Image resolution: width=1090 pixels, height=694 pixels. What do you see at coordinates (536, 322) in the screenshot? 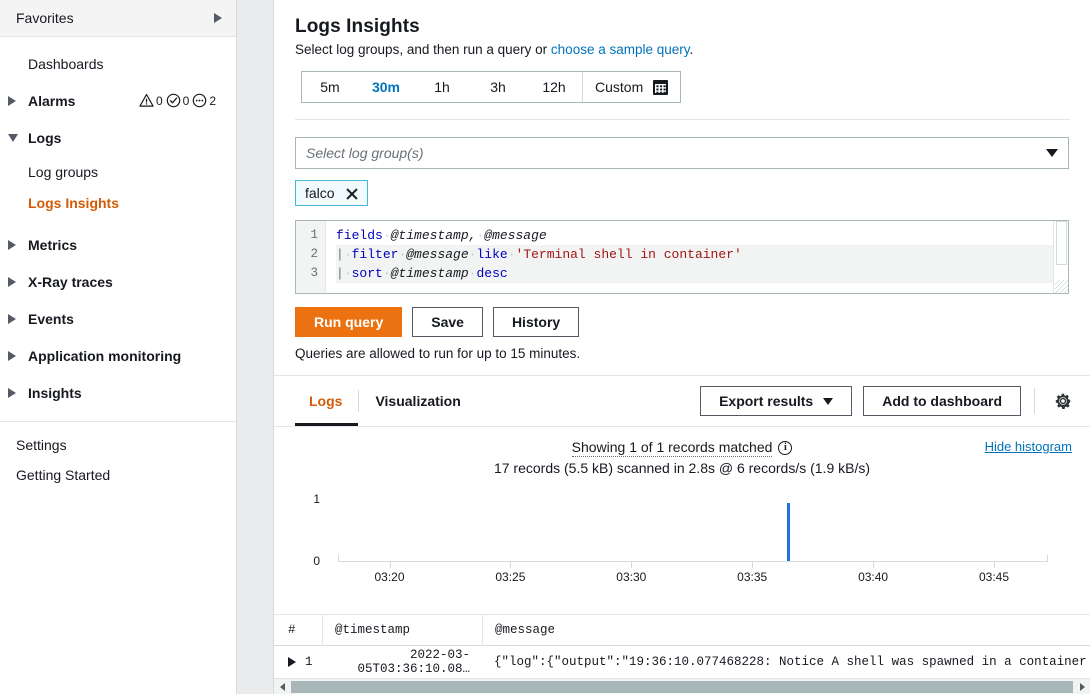
I see `query-history-button: History` at bounding box center [536, 322].